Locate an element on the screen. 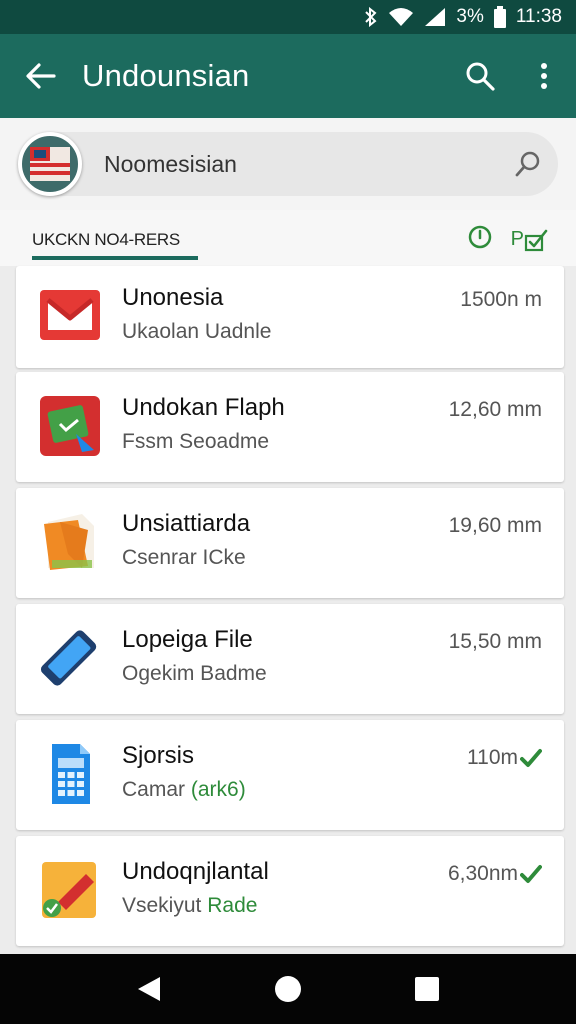  search-icon is located at coordinates (480, 76).